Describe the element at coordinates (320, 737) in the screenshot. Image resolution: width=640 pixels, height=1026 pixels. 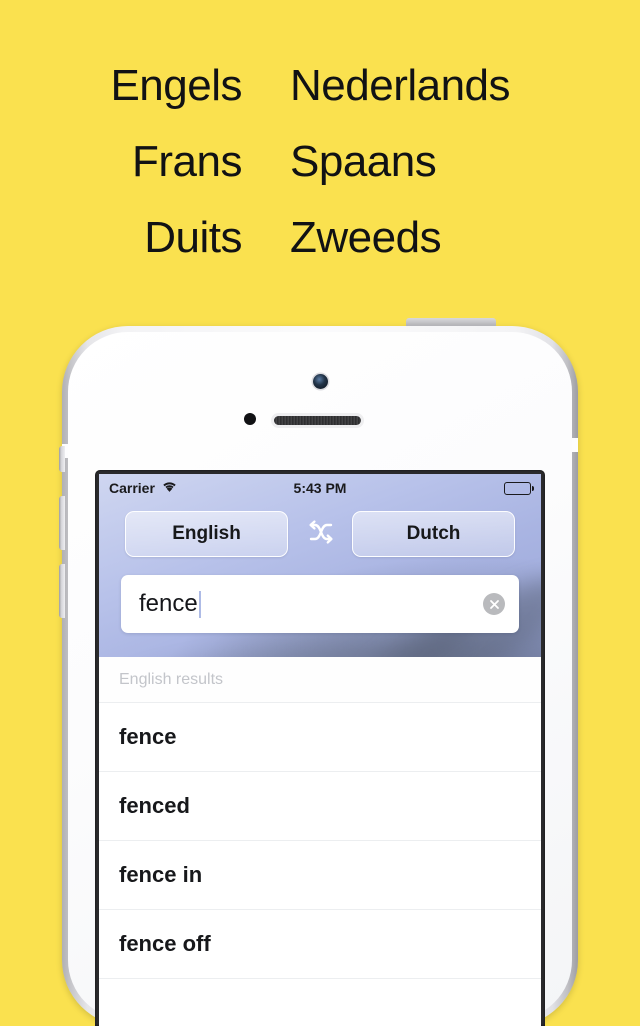
I see `list-item: fence` at that location.